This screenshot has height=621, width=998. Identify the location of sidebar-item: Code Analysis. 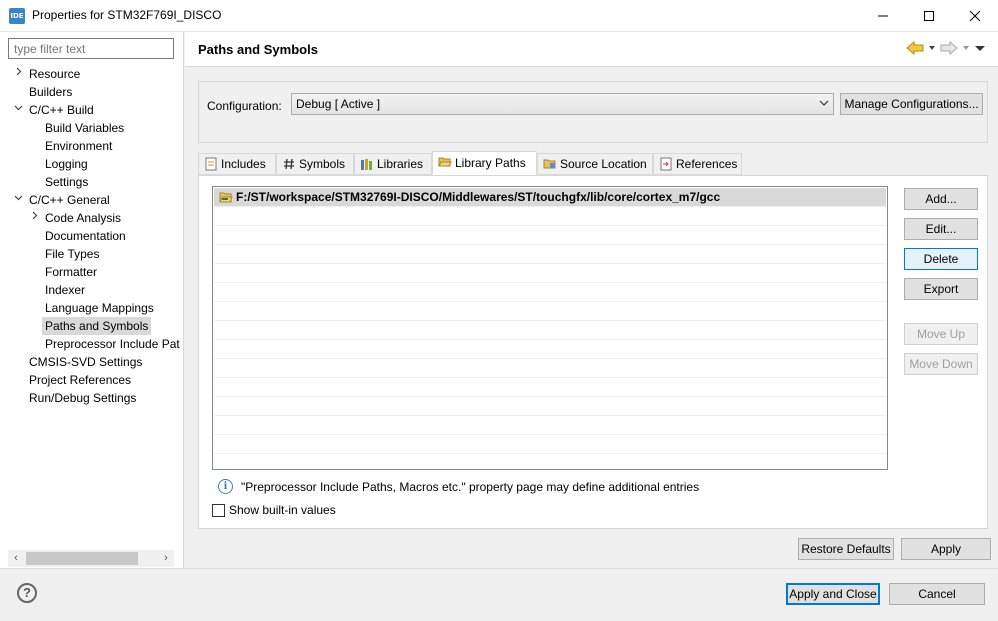
(77, 218).